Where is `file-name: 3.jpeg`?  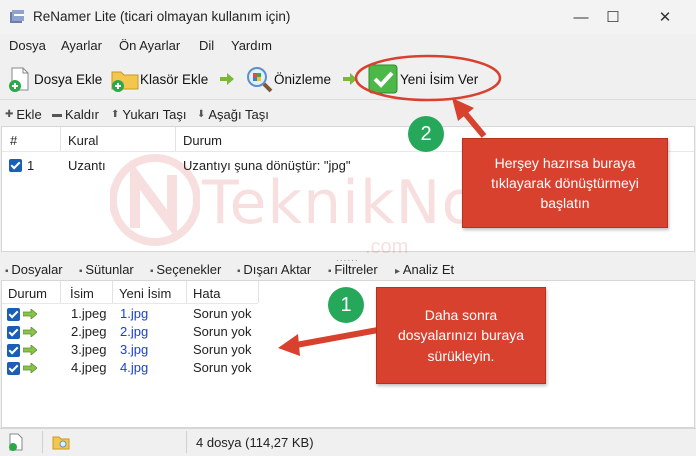
file-name: 3.jpeg is located at coordinates (89, 349).